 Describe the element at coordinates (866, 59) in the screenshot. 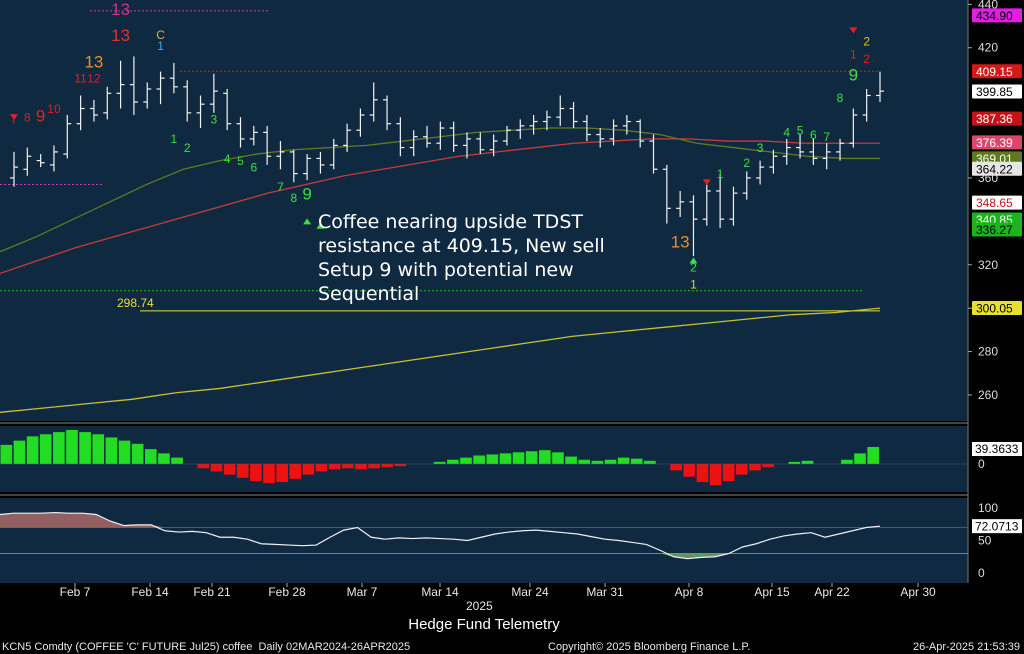

I see `setup-count-label: 2` at that location.